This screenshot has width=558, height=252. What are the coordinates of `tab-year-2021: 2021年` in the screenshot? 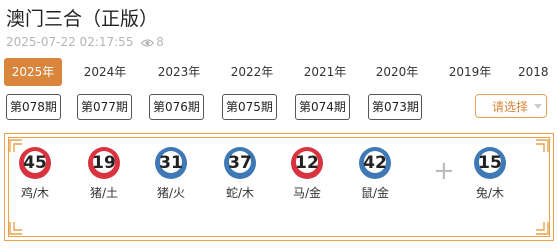 It's located at (325, 72).